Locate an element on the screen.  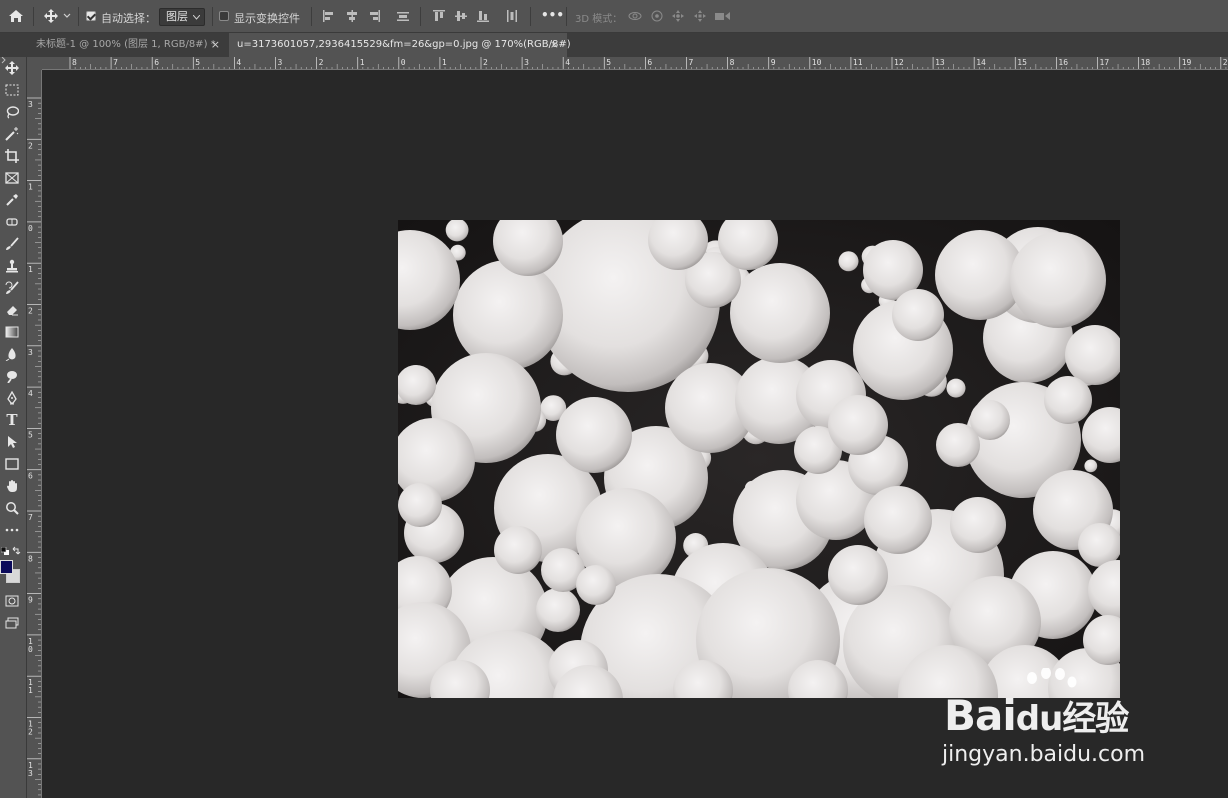
3d-slide-icon is located at coordinates (700, 16).